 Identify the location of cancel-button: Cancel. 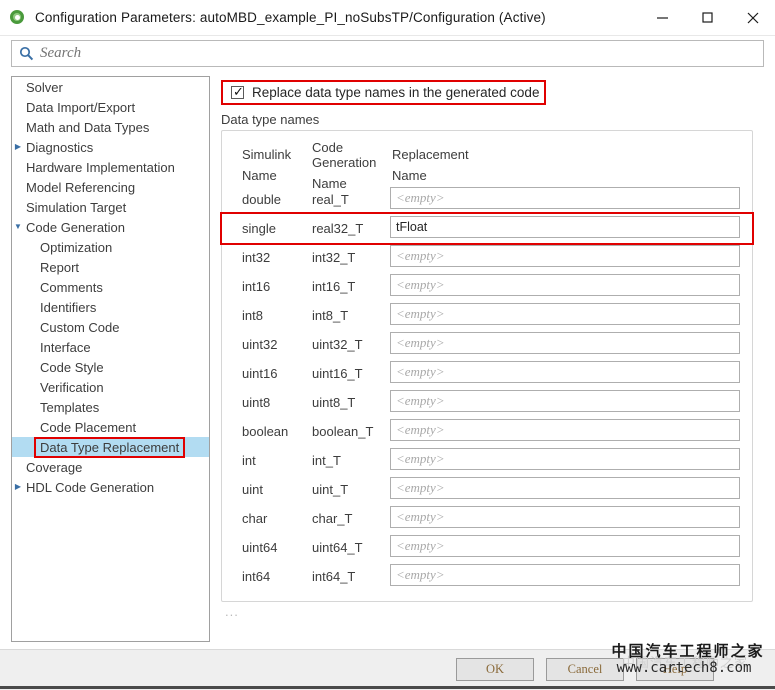
(585, 669).